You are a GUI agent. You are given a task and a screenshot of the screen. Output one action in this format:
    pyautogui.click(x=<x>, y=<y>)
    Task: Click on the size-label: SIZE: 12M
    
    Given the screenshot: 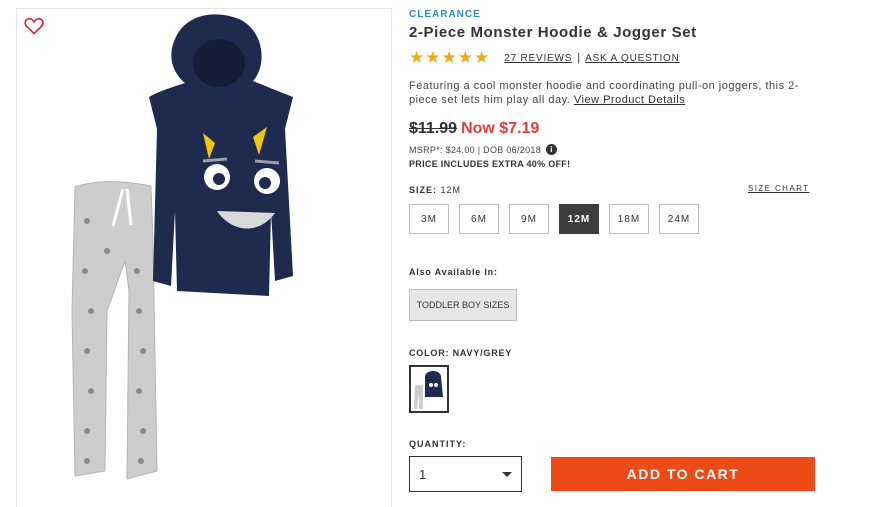 What is the action you would take?
    pyautogui.click(x=435, y=190)
    